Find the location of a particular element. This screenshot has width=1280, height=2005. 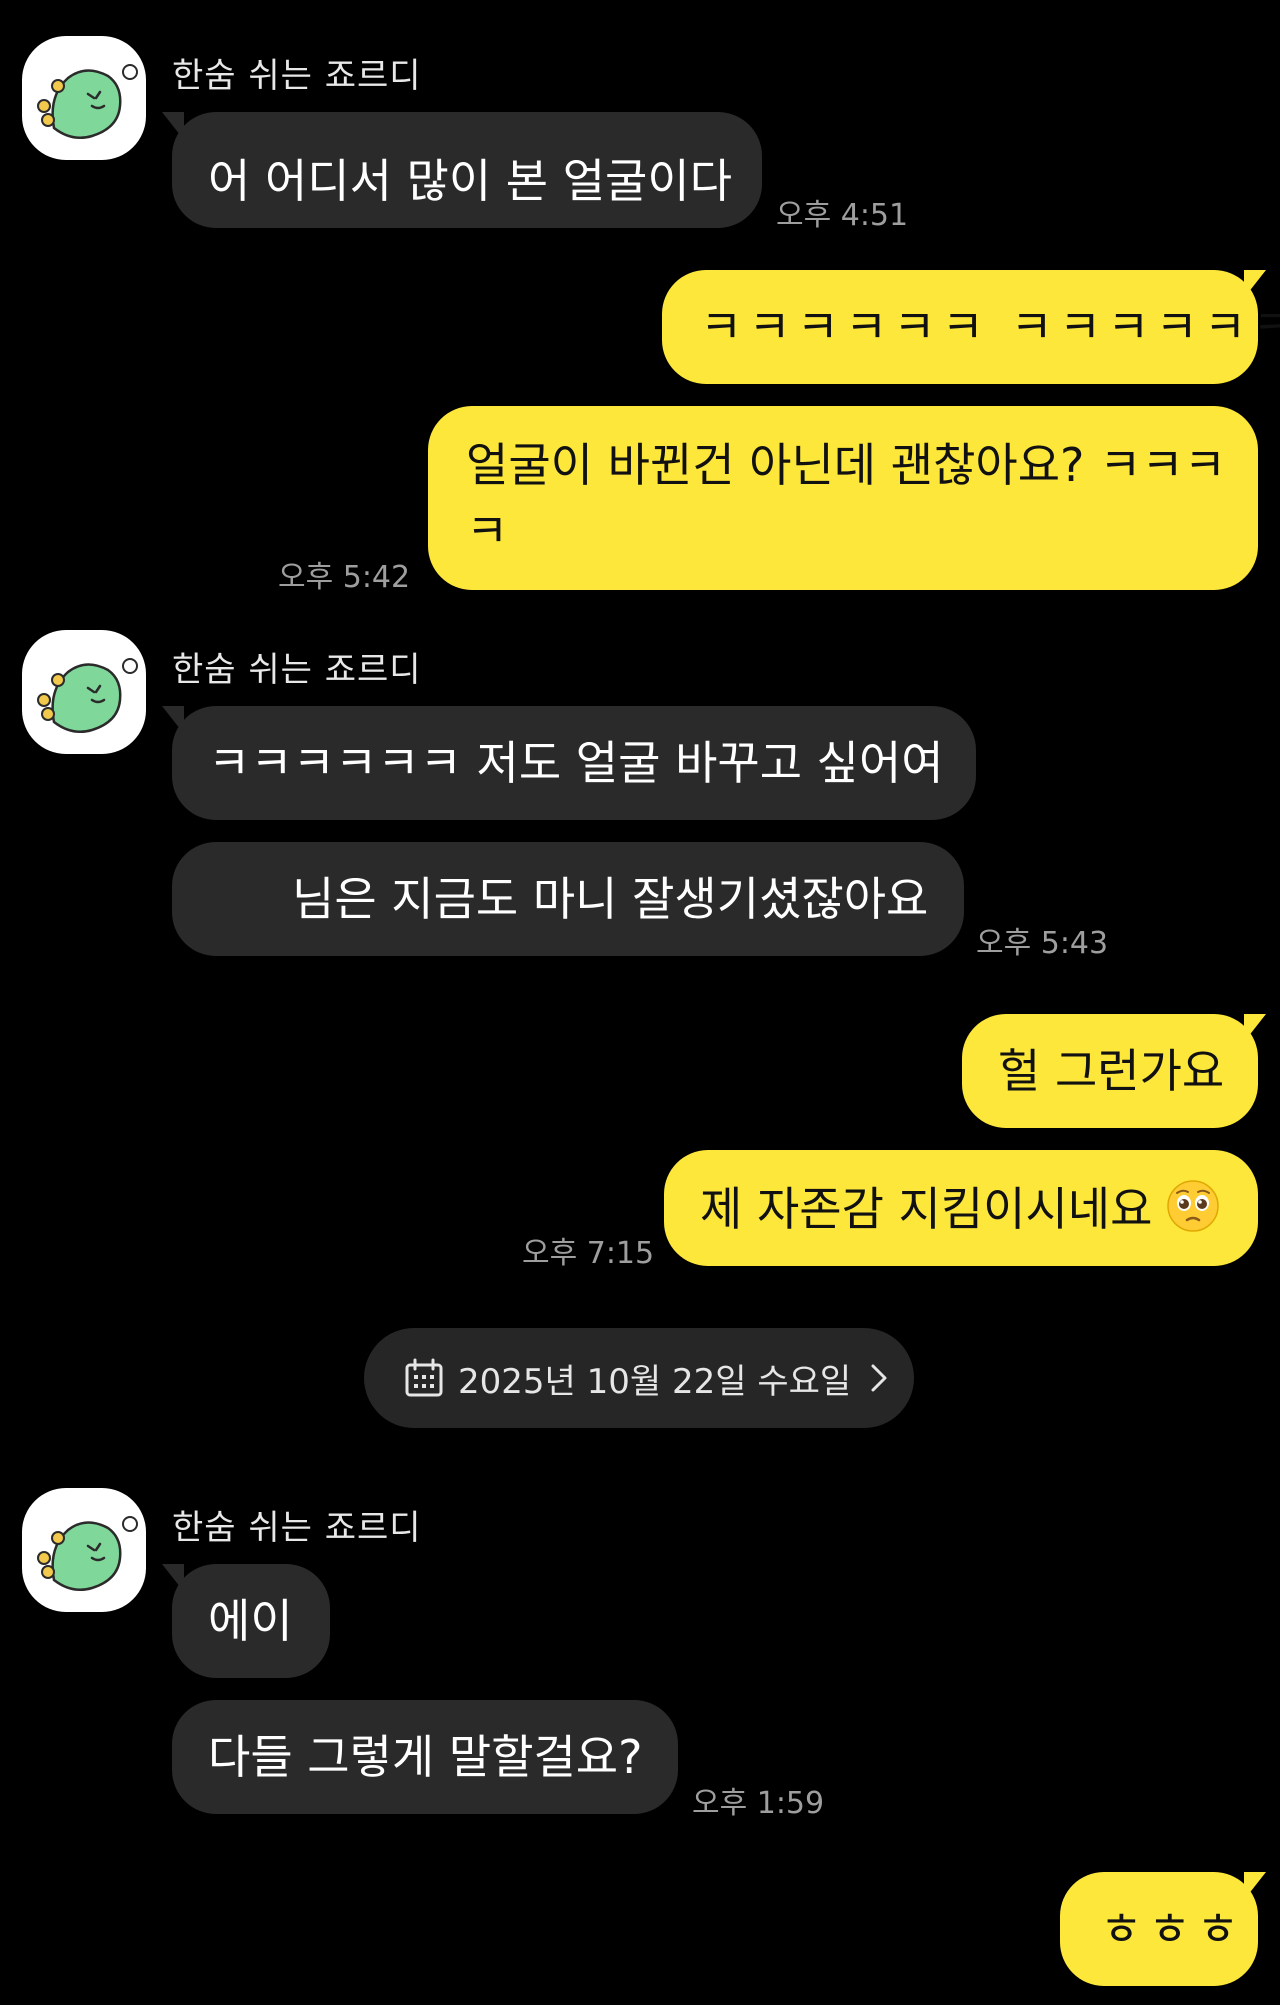

incoming-message-bubble: 님은 지금도 마니 잘생기셨잖아요 is located at coordinates (568, 899).